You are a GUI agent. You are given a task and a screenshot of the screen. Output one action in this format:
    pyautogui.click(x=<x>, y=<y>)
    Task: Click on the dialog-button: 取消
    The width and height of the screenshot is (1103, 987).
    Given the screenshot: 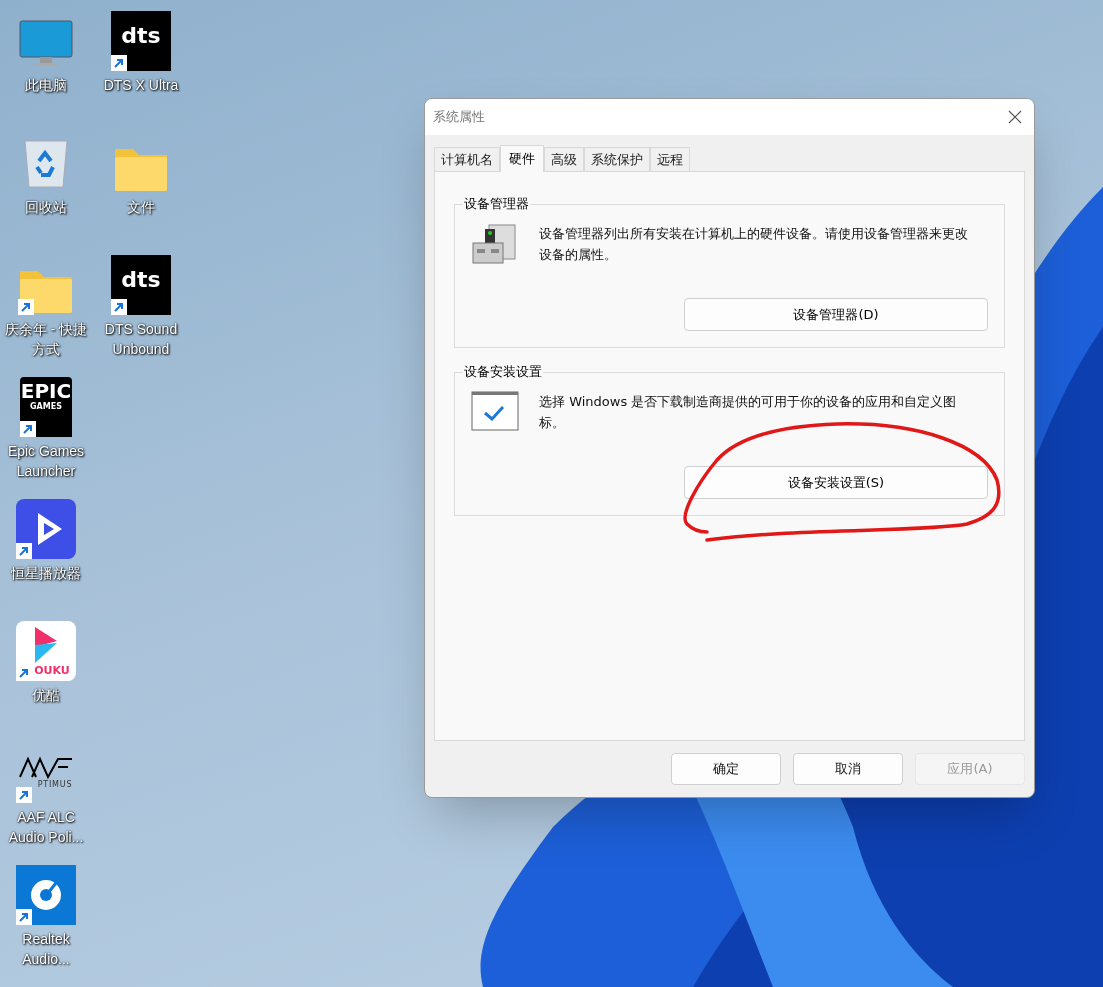 What is the action you would take?
    pyautogui.click(x=848, y=769)
    